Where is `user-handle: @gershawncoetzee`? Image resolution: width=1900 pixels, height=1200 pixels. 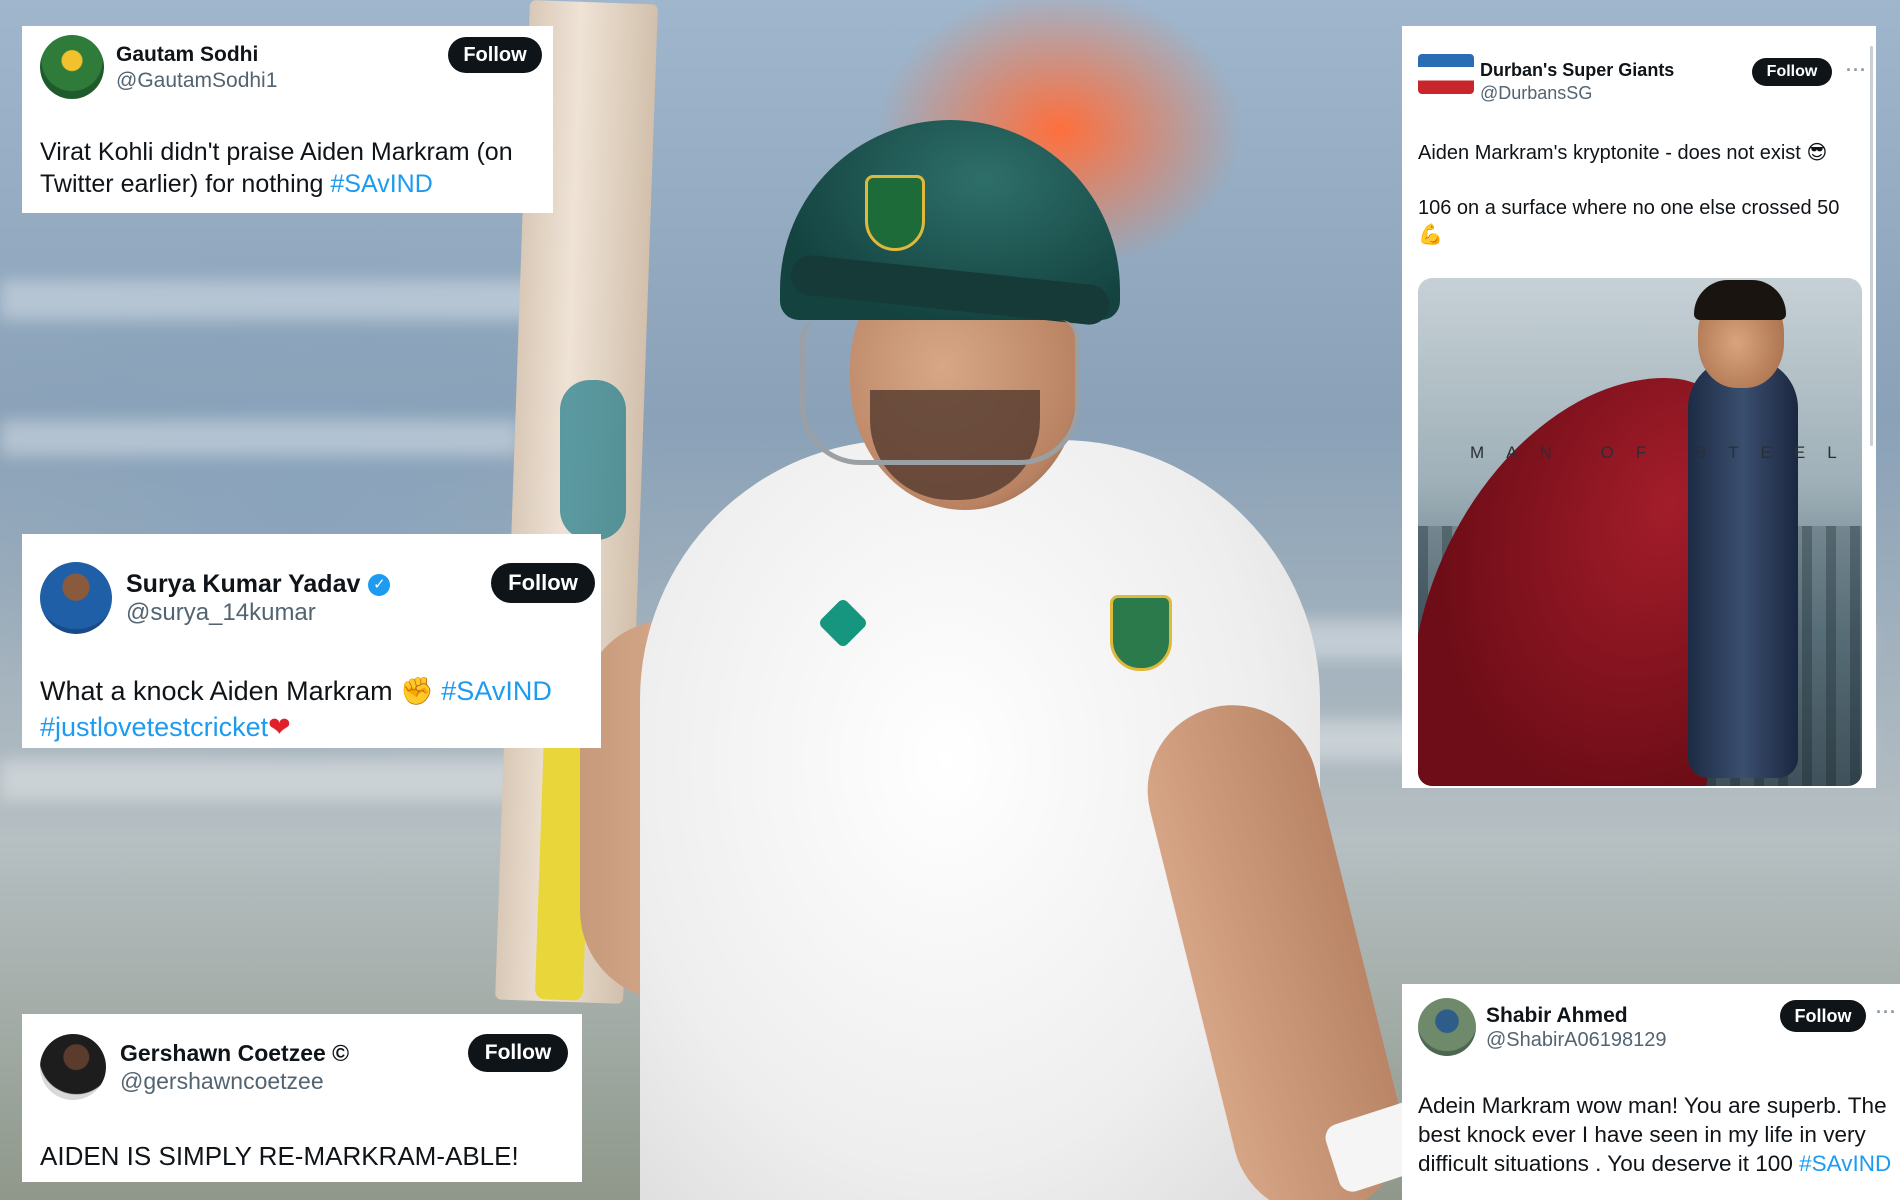
user-handle: @gershawncoetzee is located at coordinates (222, 1081).